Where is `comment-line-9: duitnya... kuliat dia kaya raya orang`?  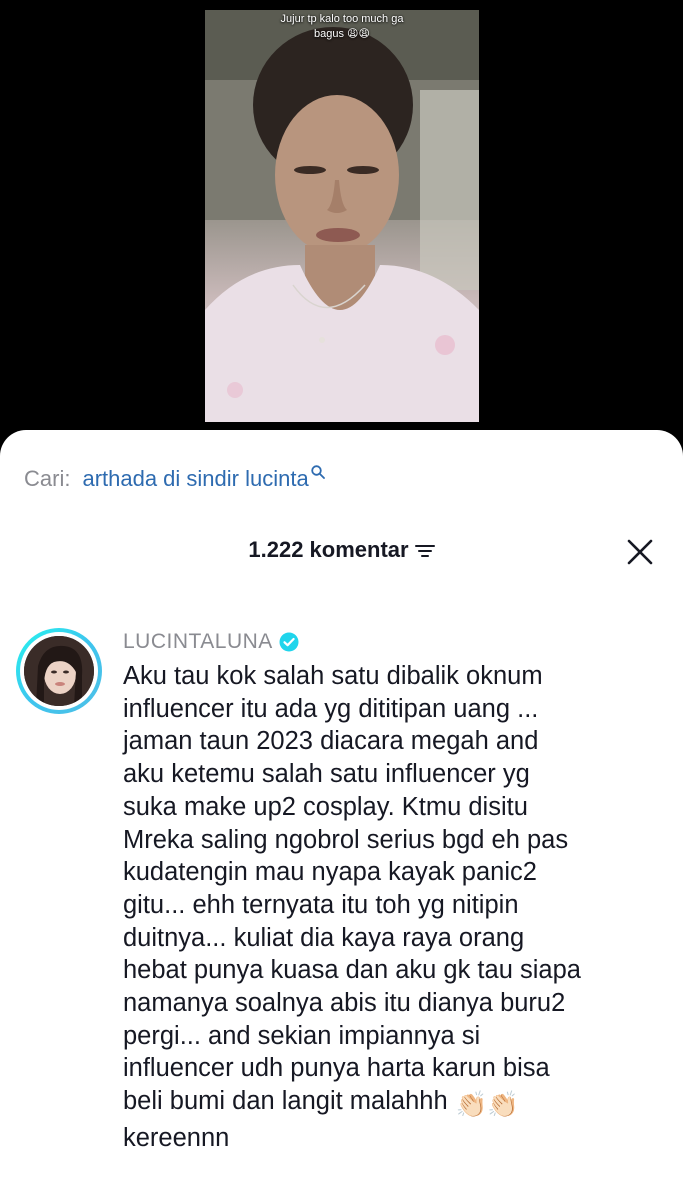 comment-line-9: duitnya... kuliat dia kaya raya orang is located at coordinates (324, 937).